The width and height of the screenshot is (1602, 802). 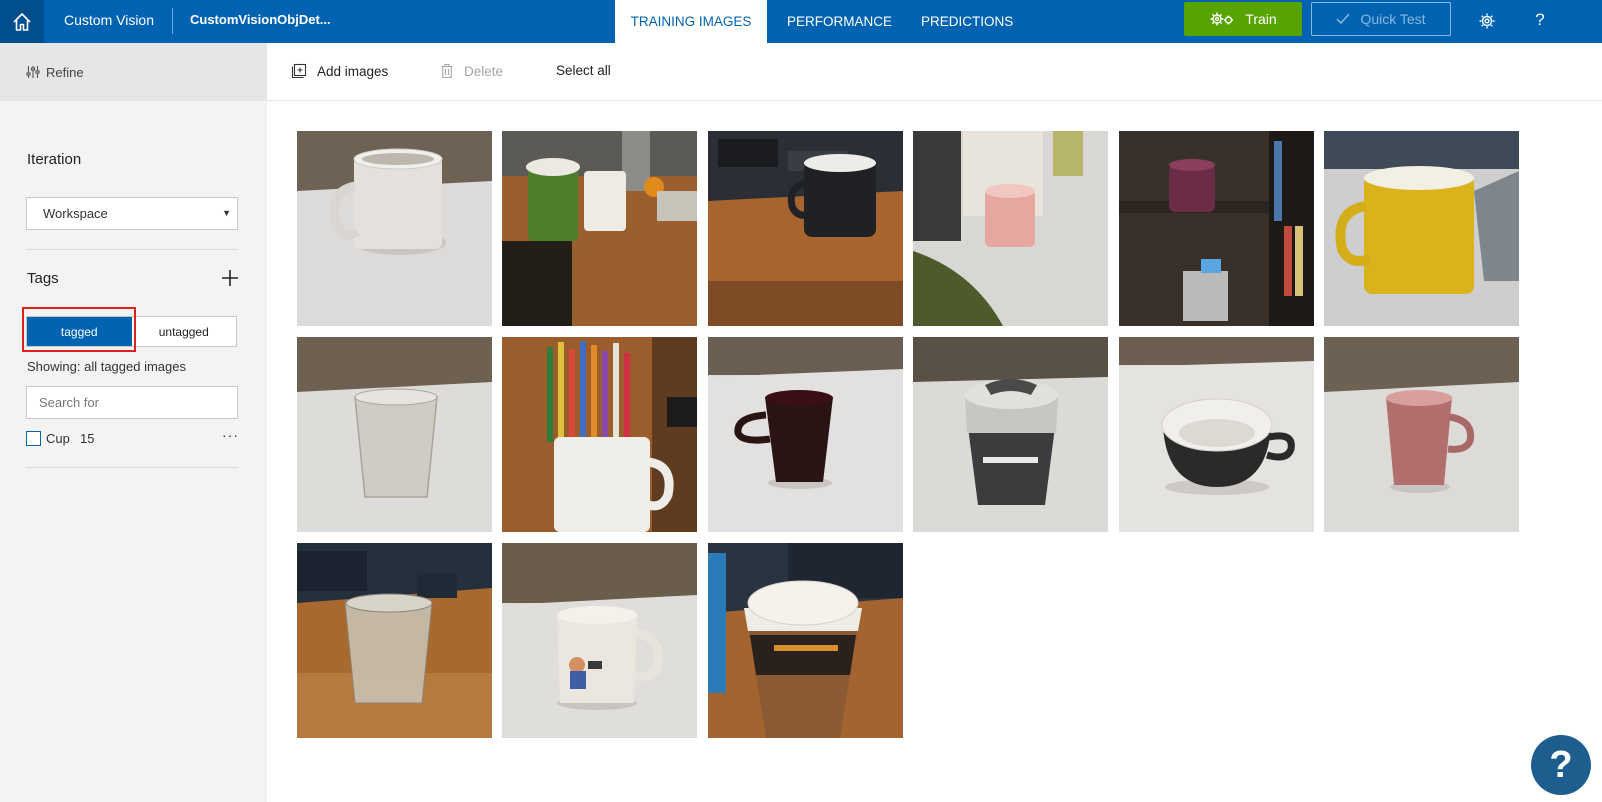 What do you see at coordinates (1222, 19) in the screenshot?
I see `gears-icon` at bounding box center [1222, 19].